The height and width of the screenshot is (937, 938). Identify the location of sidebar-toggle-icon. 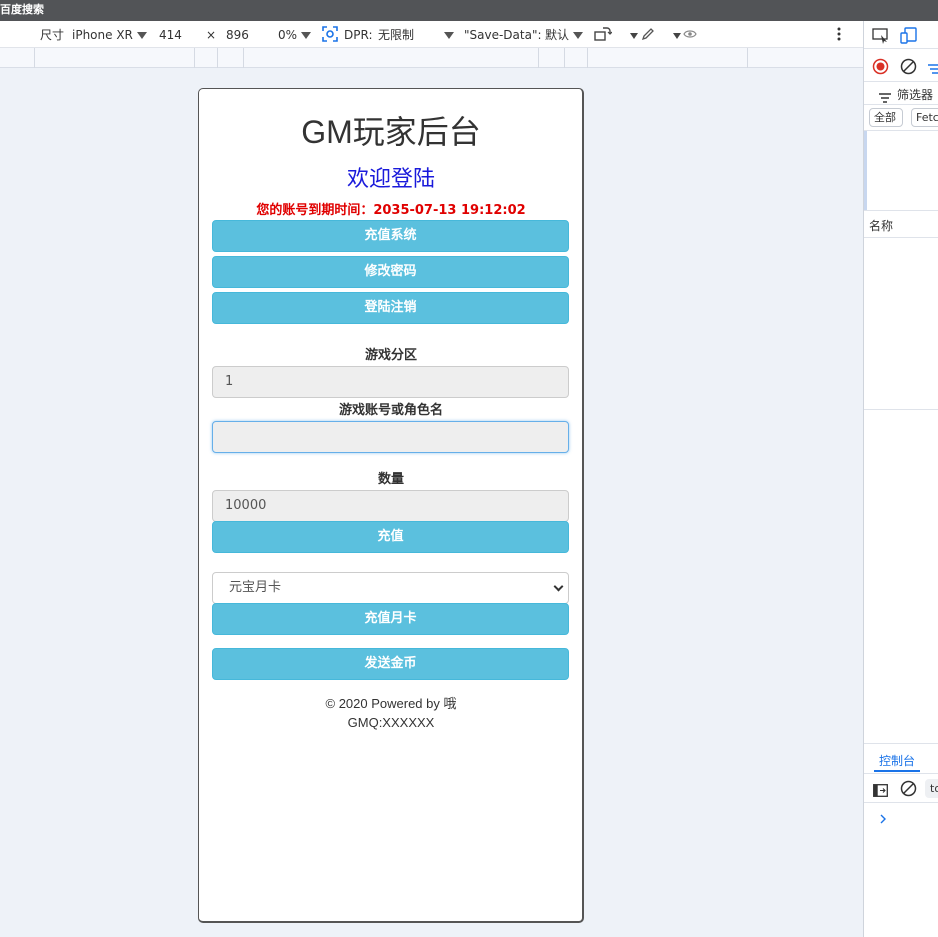
(880, 791).